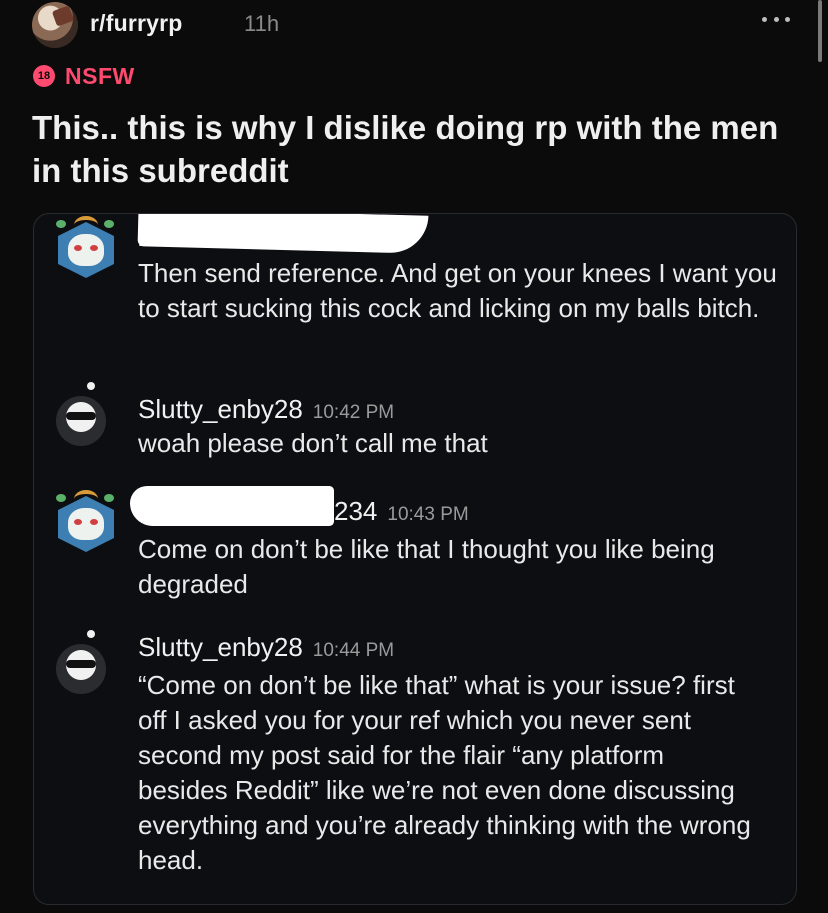  Describe the element at coordinates (353, 412) in the screenshot. I see `message-time: 10:42 PM` at that location.